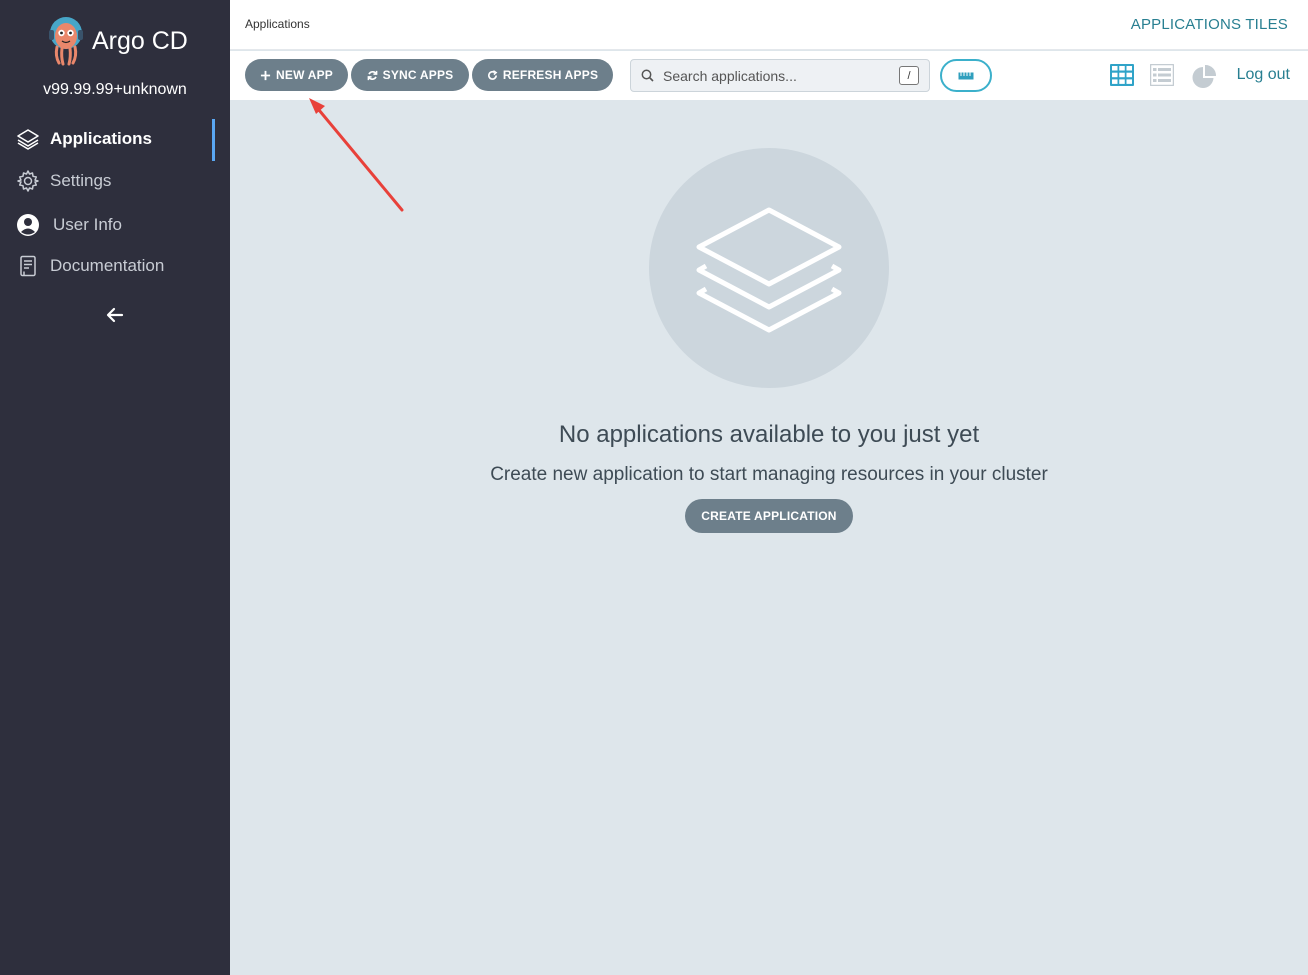 Image resolution: width=1308 pixels, height=975 pixels. What do you see at coordinates (769, 25) in the screenshot?
I see `top-bar: Applications APPLICATIONS TILES` at bounding box center [769, 25].